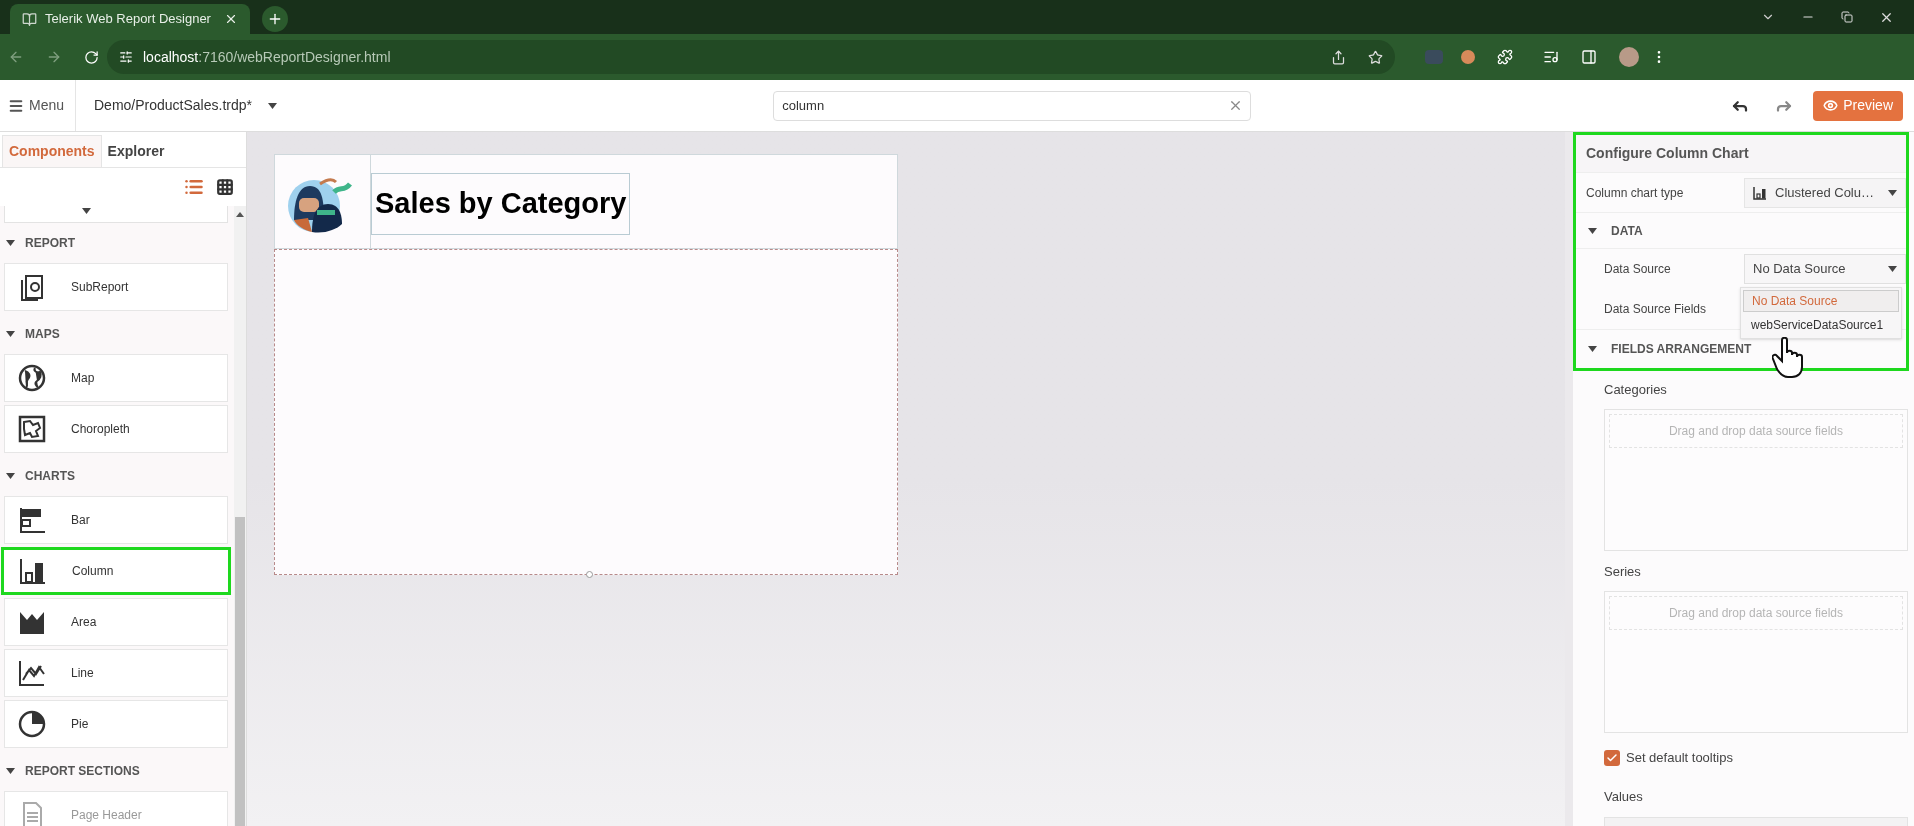 The image size is (1914, 826). What do you see at coordinates (1741, 154) in the screenshot?
I see `panel-title: Configure Column Chart` at bounding box center [1741, 154].